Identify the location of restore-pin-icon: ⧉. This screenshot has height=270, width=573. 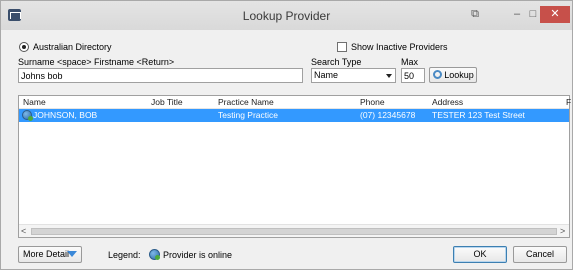
(475, 14).